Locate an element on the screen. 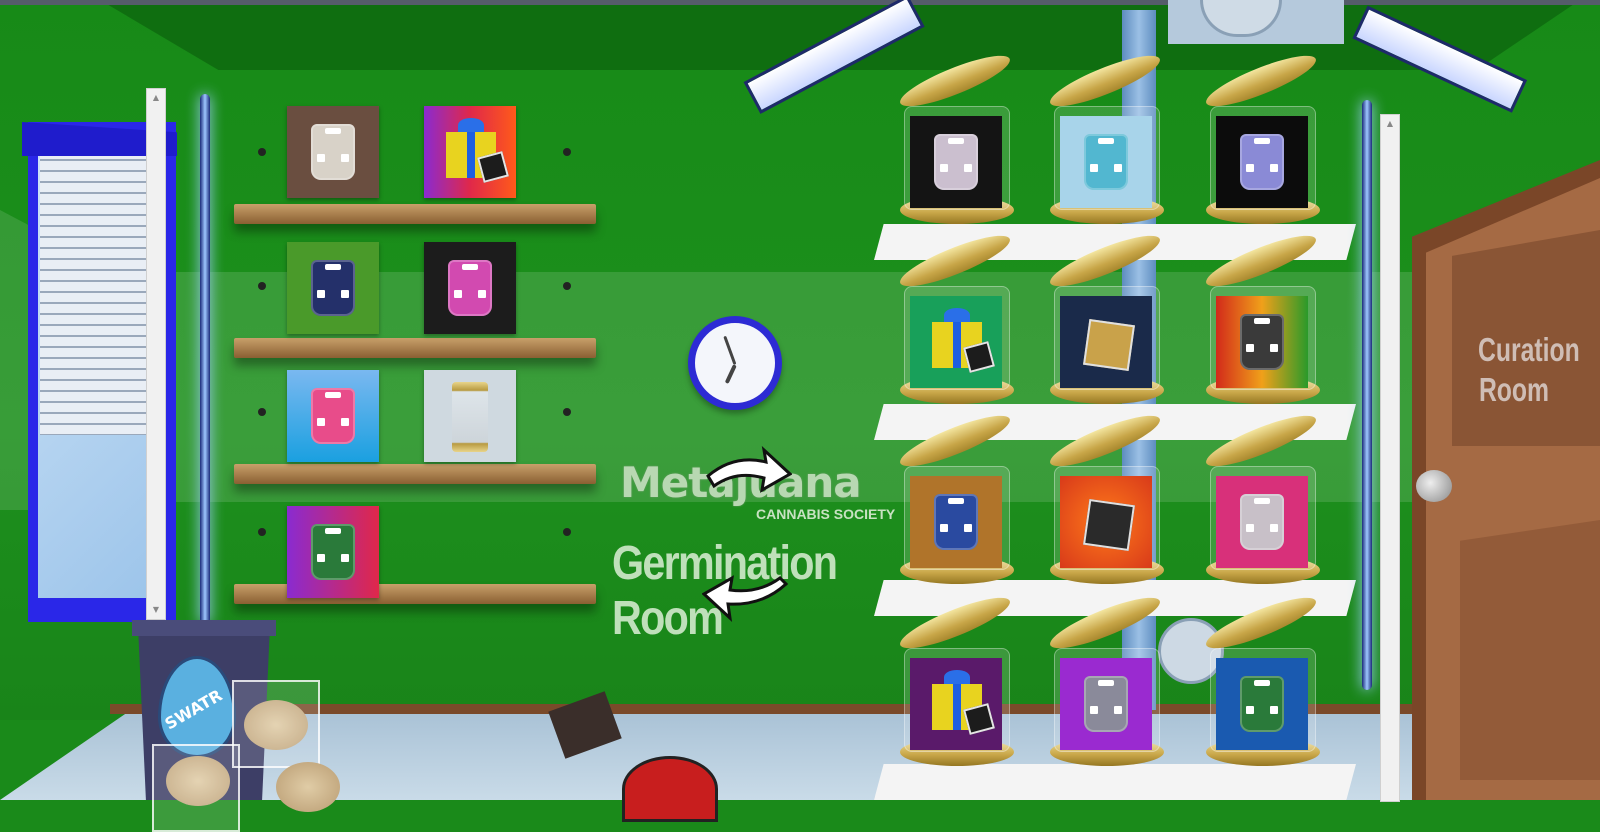  light-tube-left is located at coordinates (205, 359).